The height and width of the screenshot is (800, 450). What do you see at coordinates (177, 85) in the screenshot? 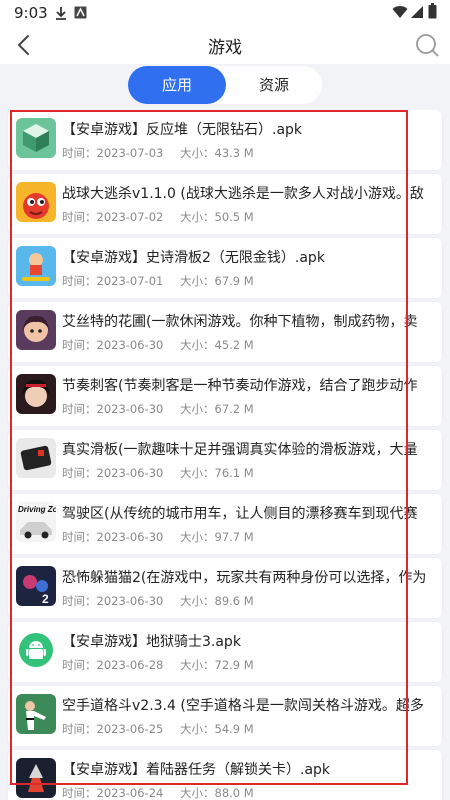
I see `tab-apps: 应用` at bounding box center [177, 85].